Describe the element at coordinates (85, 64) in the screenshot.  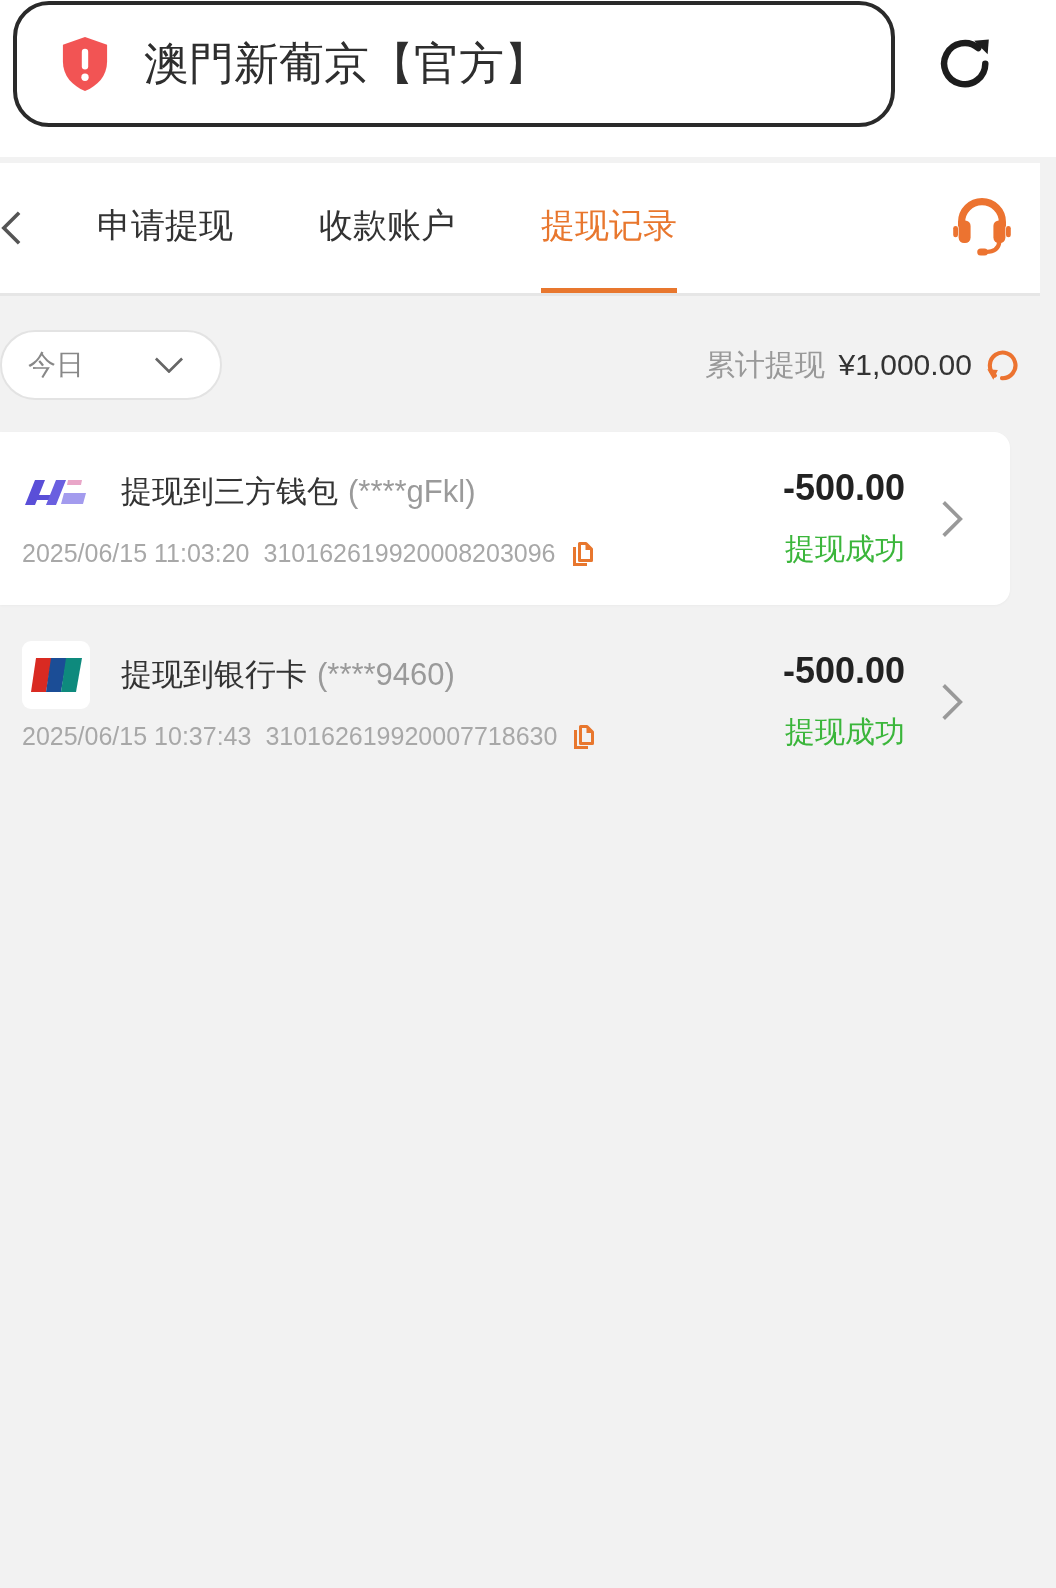
I see `shield-warning-icon` at that location.